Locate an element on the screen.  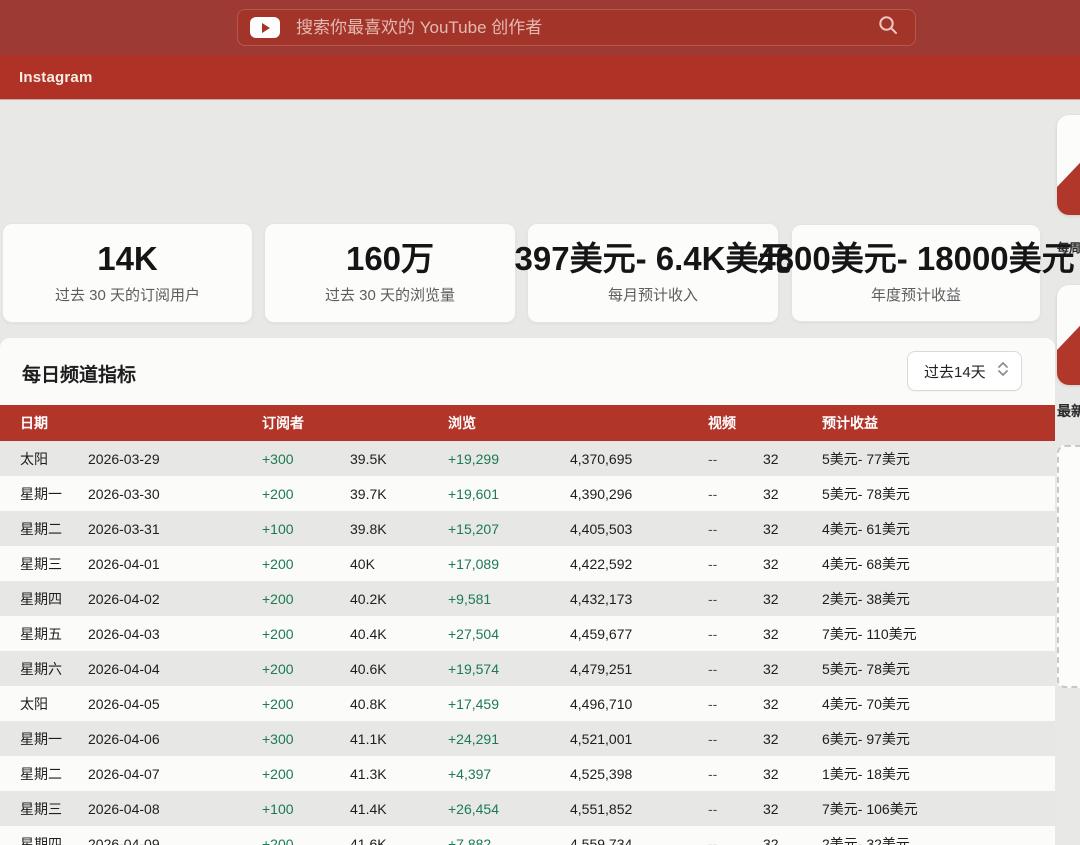
date-cell: 星期四 2026-04-02 is located at coordinates (90, 598).